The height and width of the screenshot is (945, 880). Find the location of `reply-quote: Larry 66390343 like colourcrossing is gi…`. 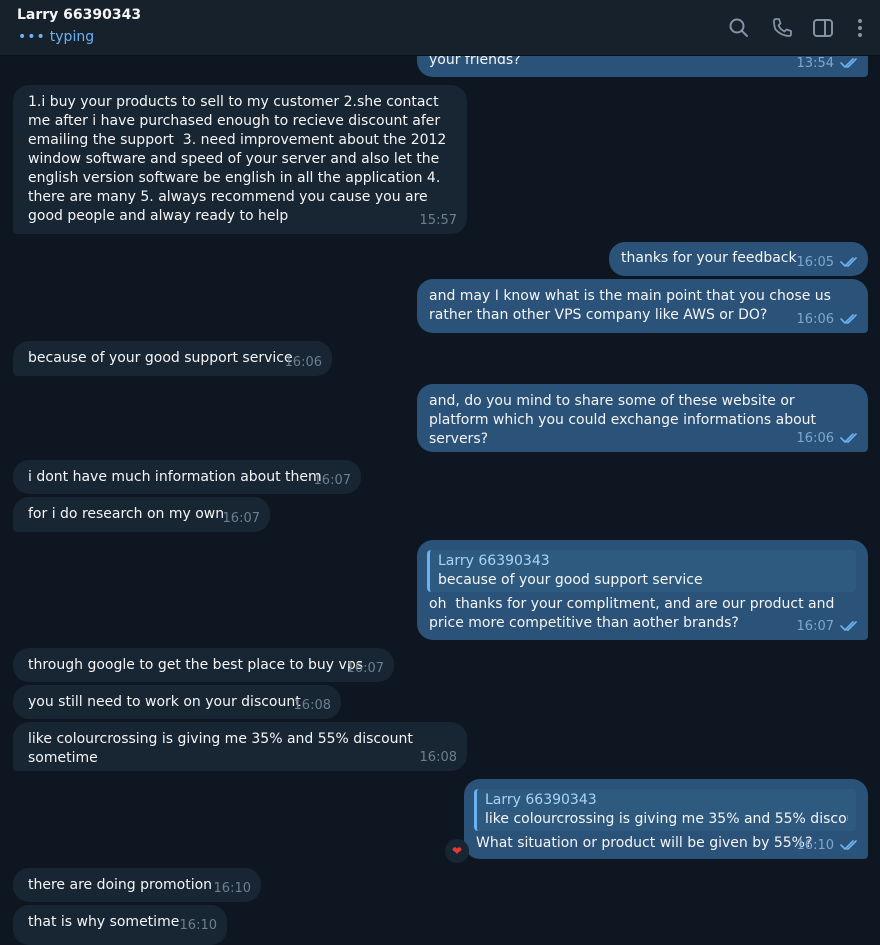

reply-quote: Larry 66390343 like colourcrossing is gi… is located at coordinates (665, 810).